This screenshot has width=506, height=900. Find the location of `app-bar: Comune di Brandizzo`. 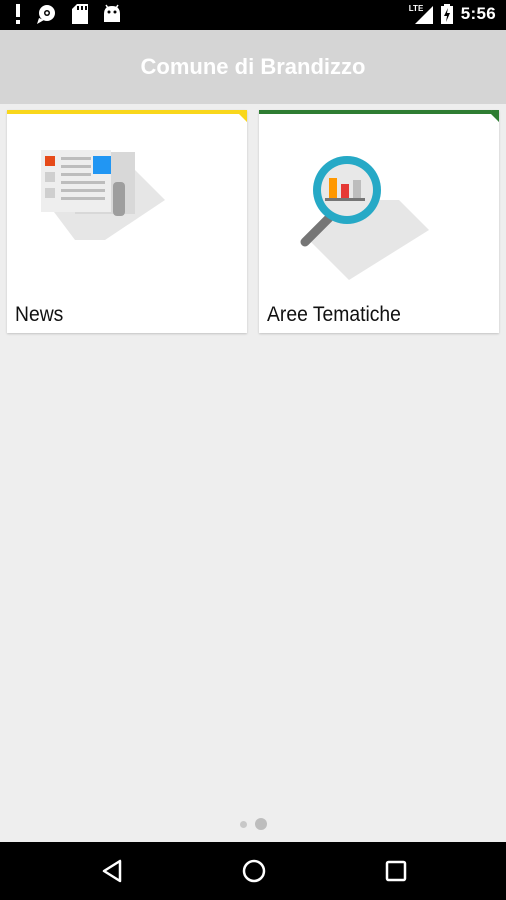

app-bar: Comune di Brandizzo is located at coordinates (253, 67).